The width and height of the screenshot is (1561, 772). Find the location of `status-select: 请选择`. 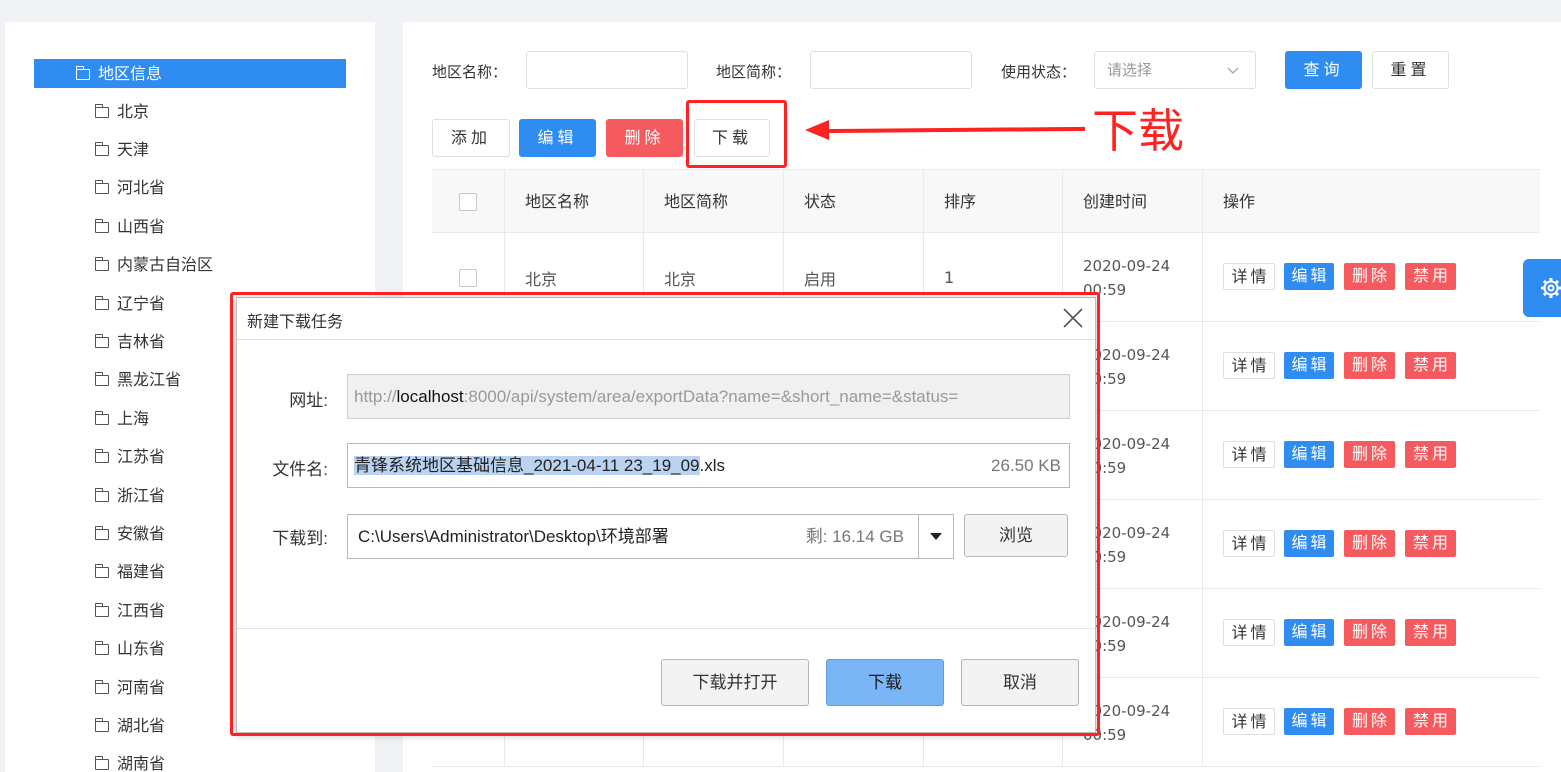

status-select: 请选择 is located at coordinates (1175, 70).